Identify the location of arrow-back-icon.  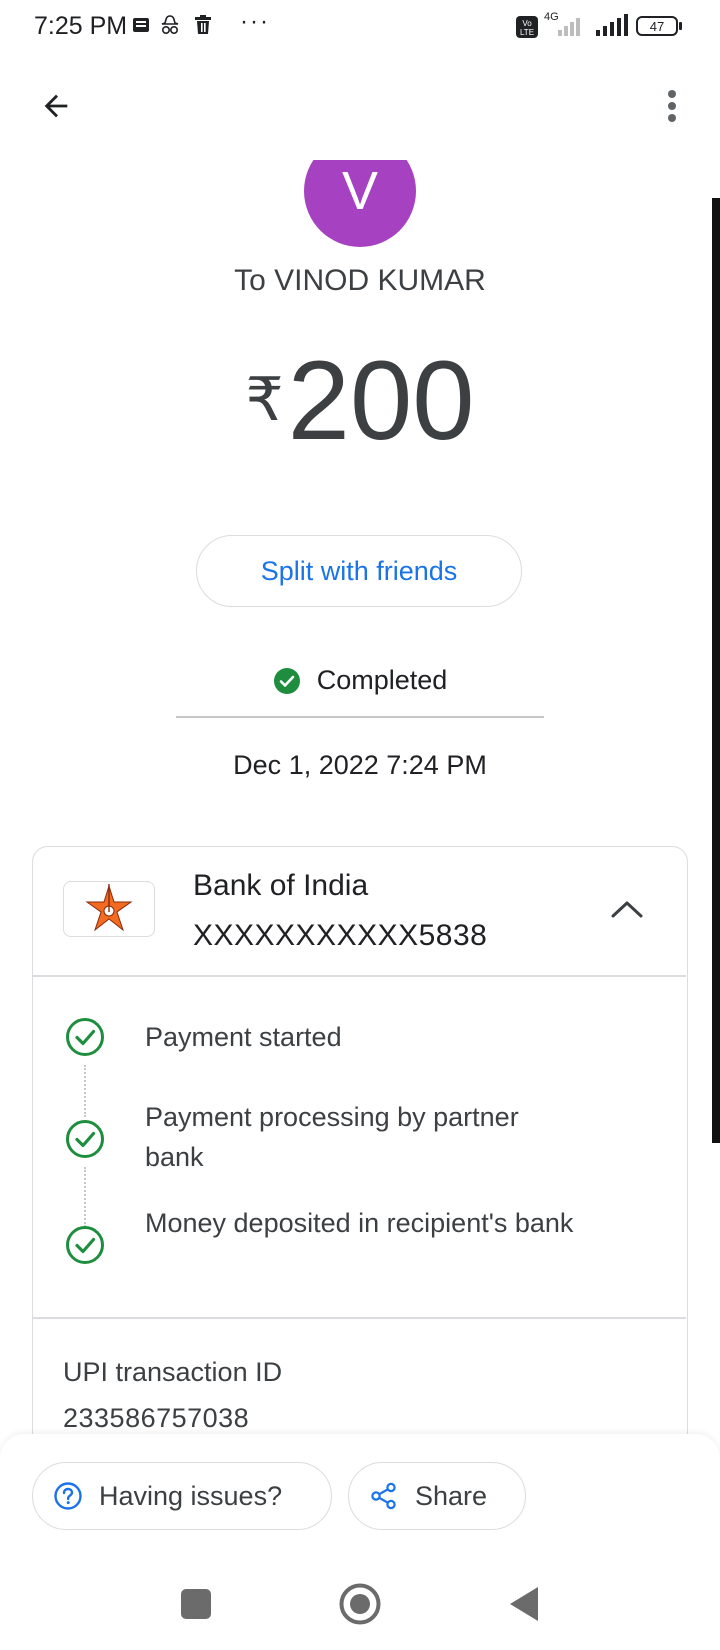
(56, 106).